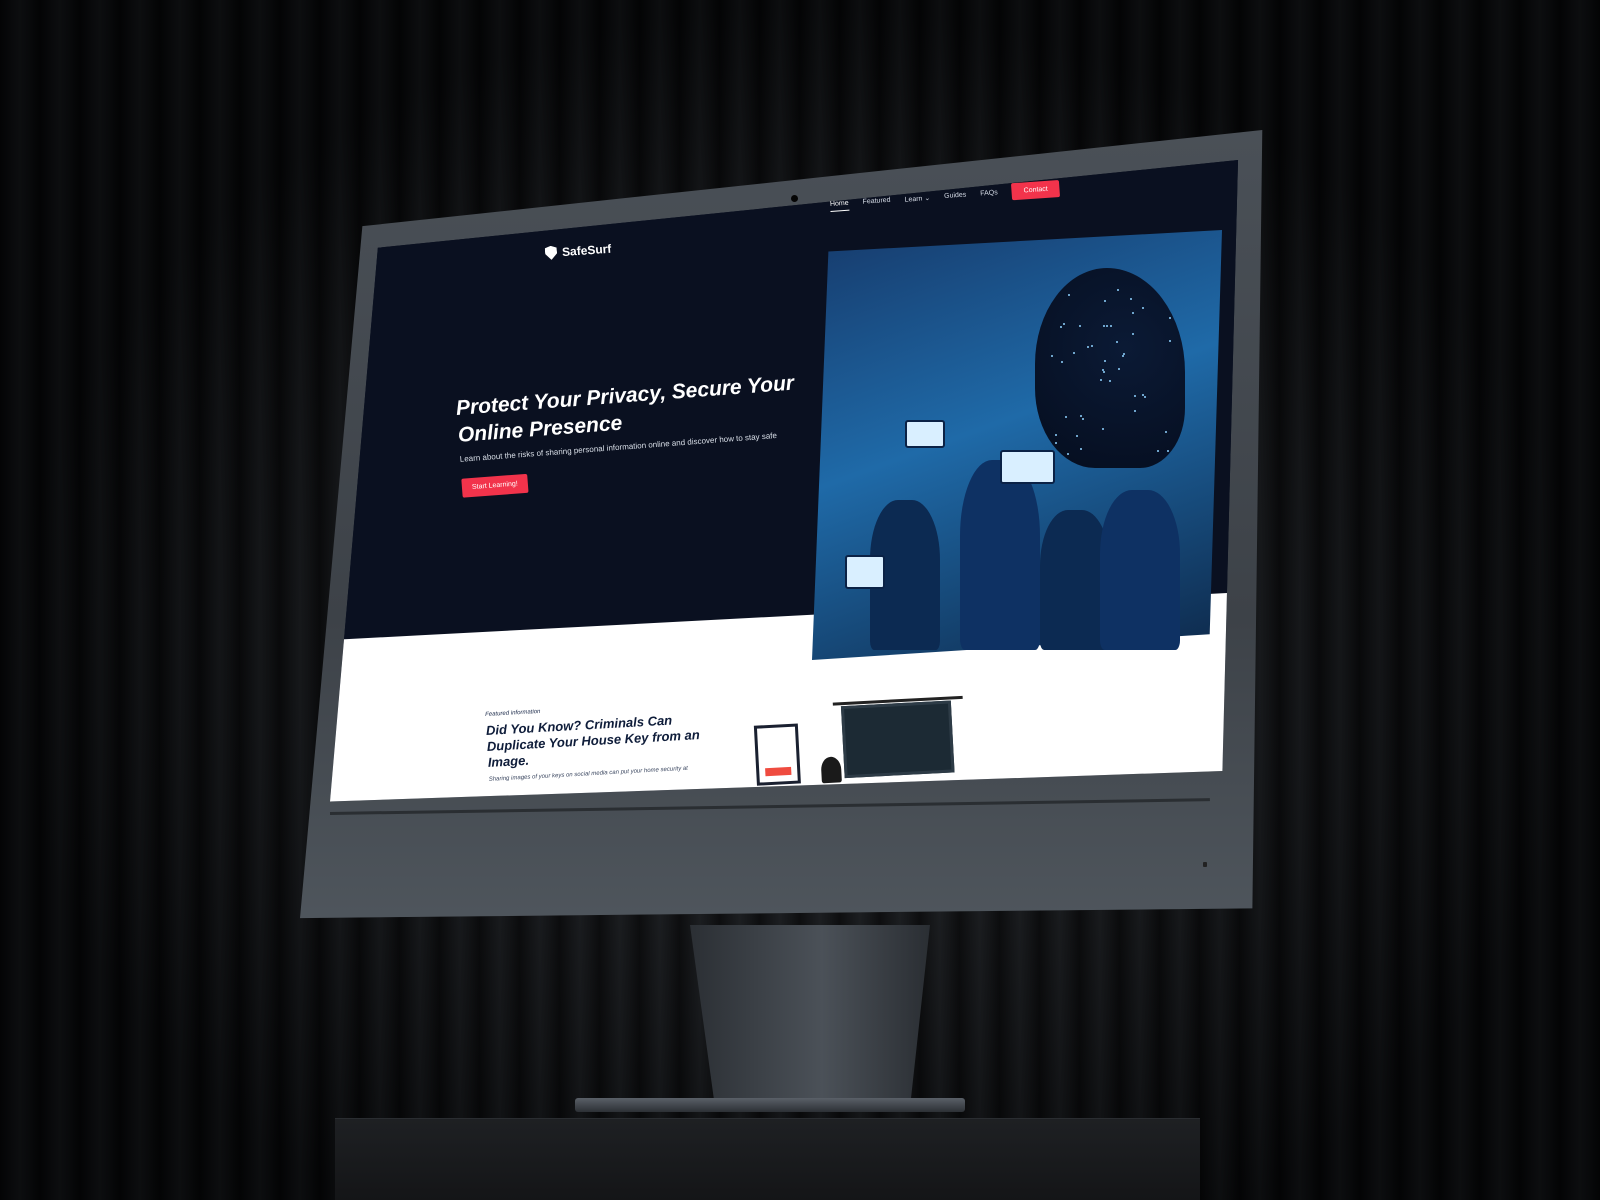 The height and width of the screenshot is (1200, 1600). I want to click on webcam-icon, so click(794, 198).